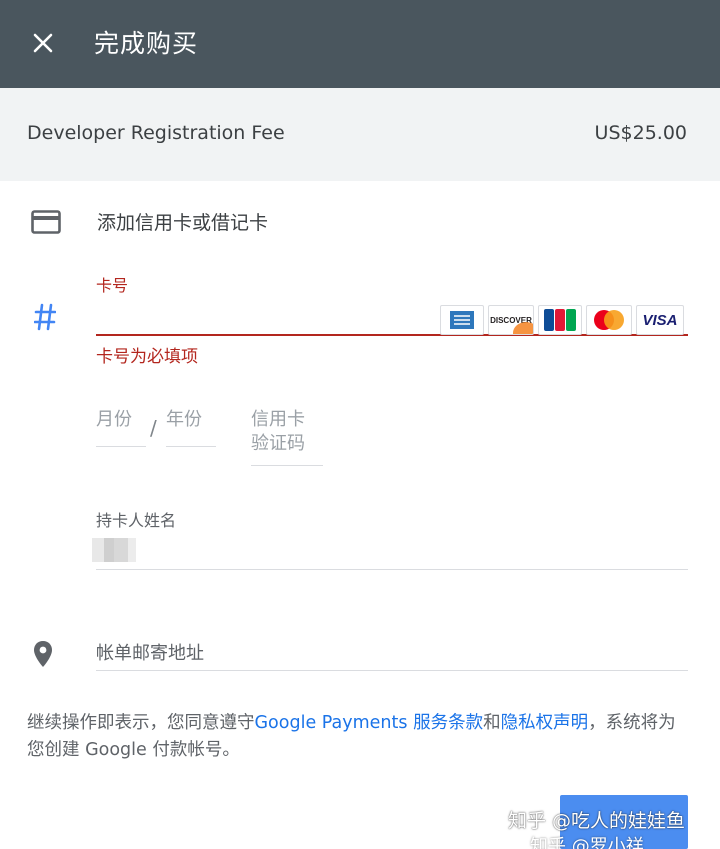 This screenshot has height=849, width=720. I want to click on cardholder-name-blurred, so click(114, 550).